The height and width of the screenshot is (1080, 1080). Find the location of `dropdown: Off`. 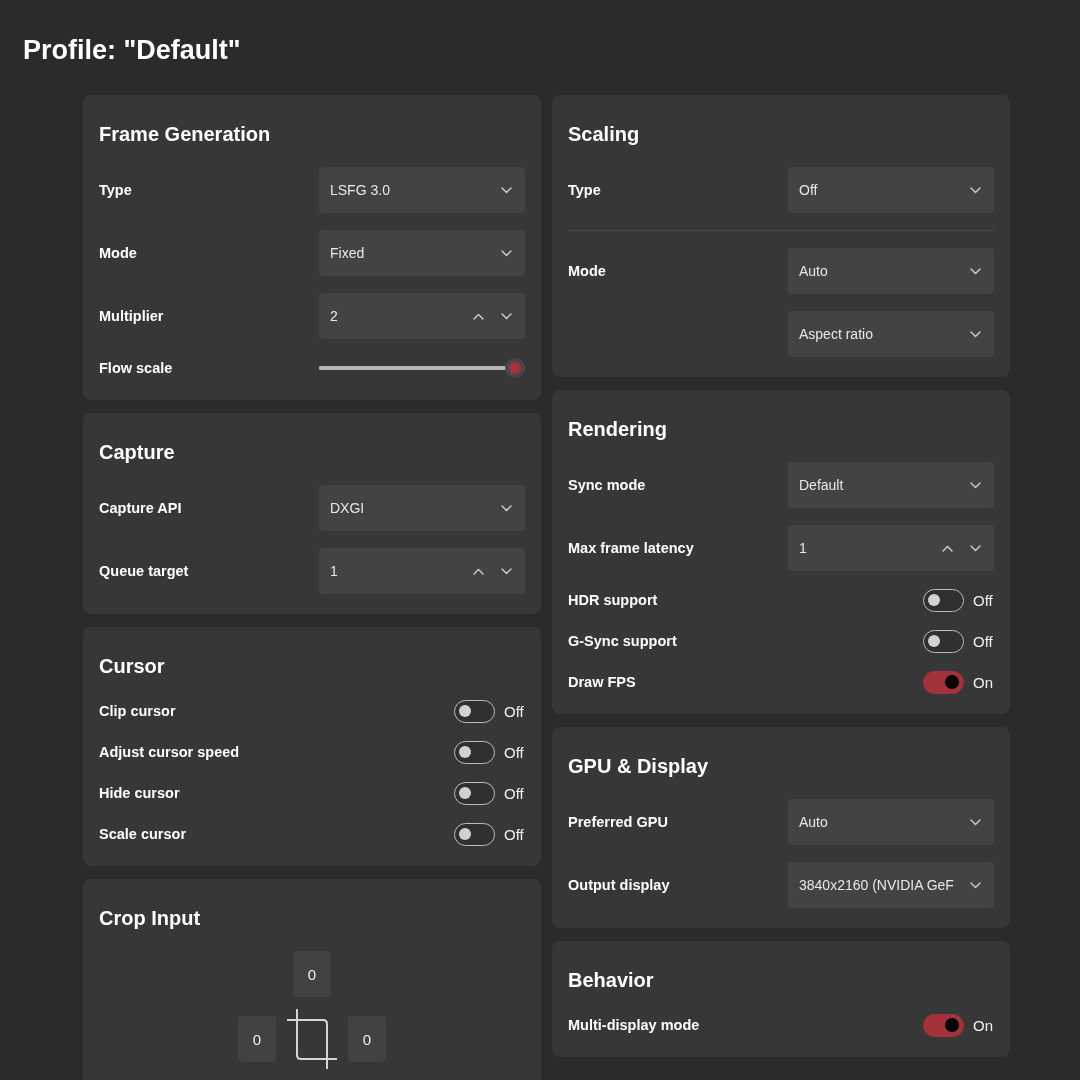

dropdown: Off is located at coordinates (891, 190).